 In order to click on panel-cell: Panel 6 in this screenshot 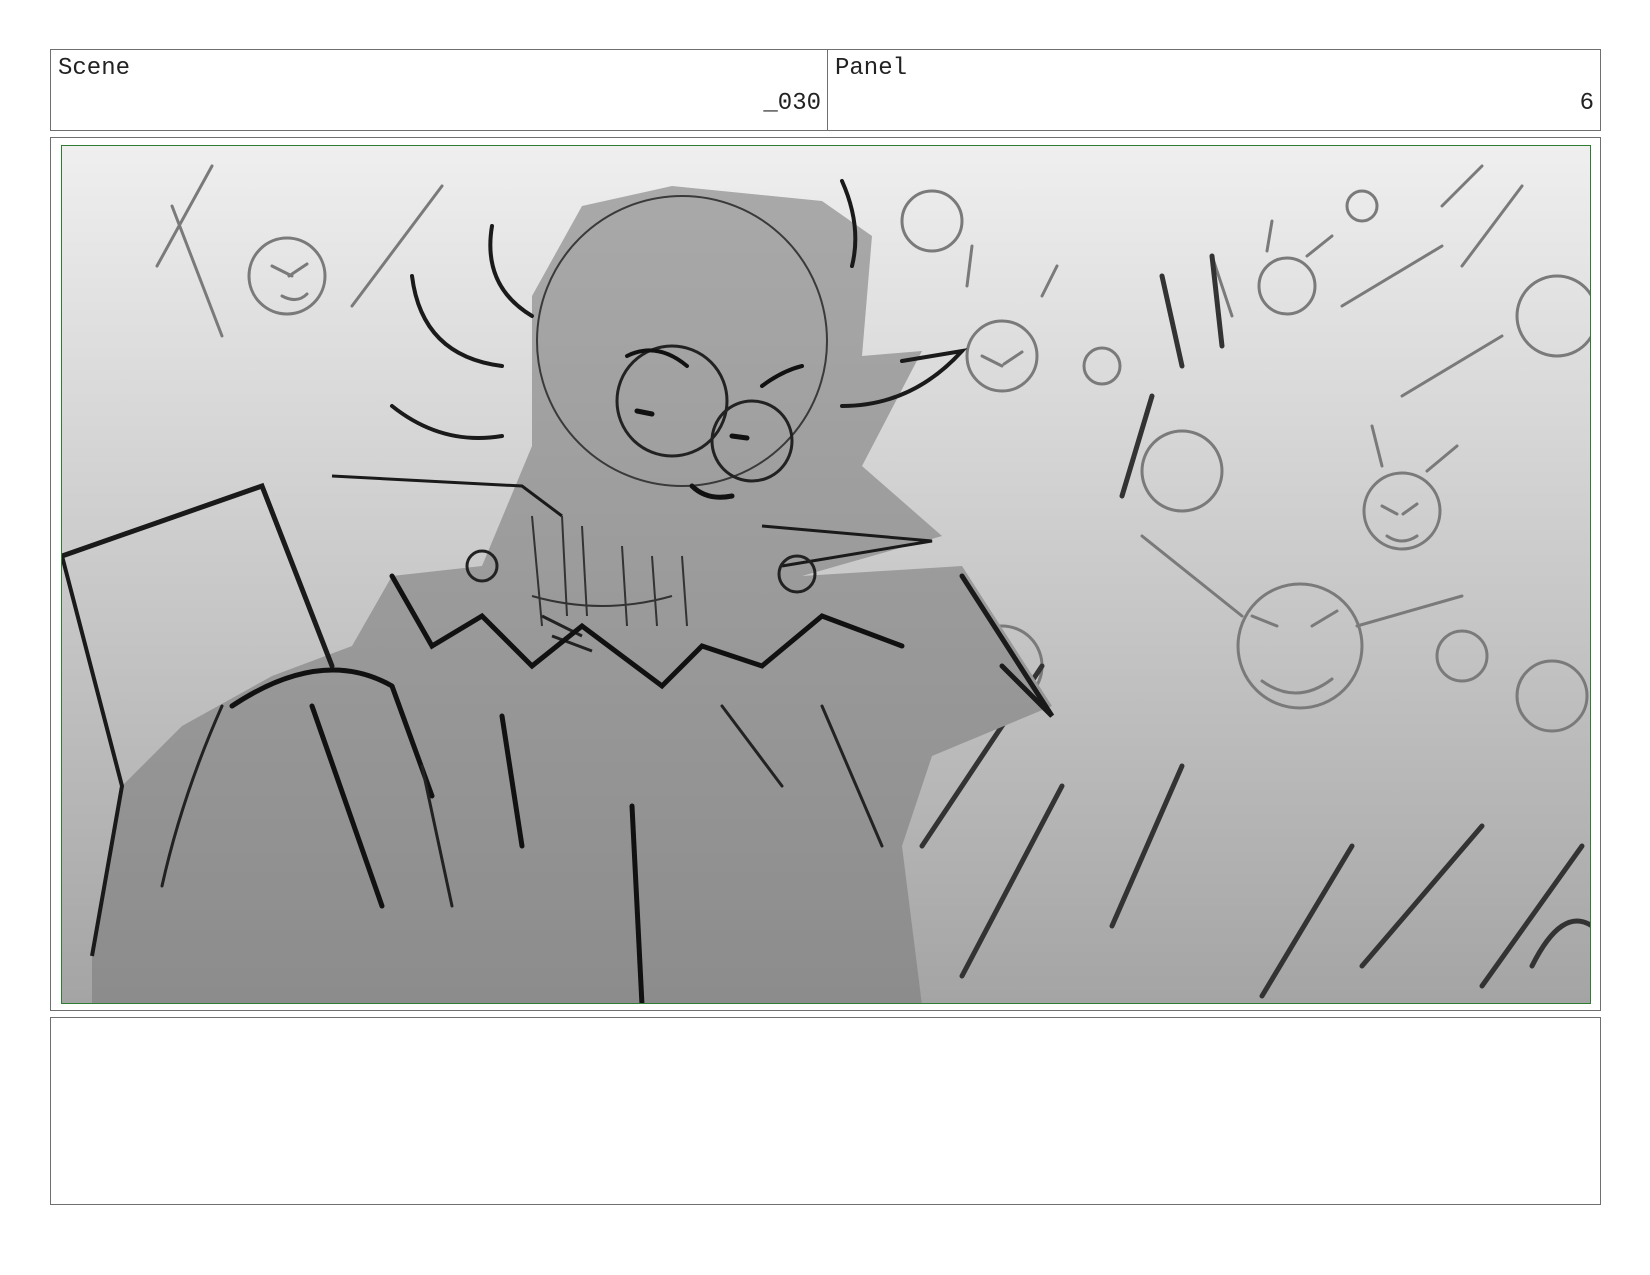, I will do `click(1214, 90)`.